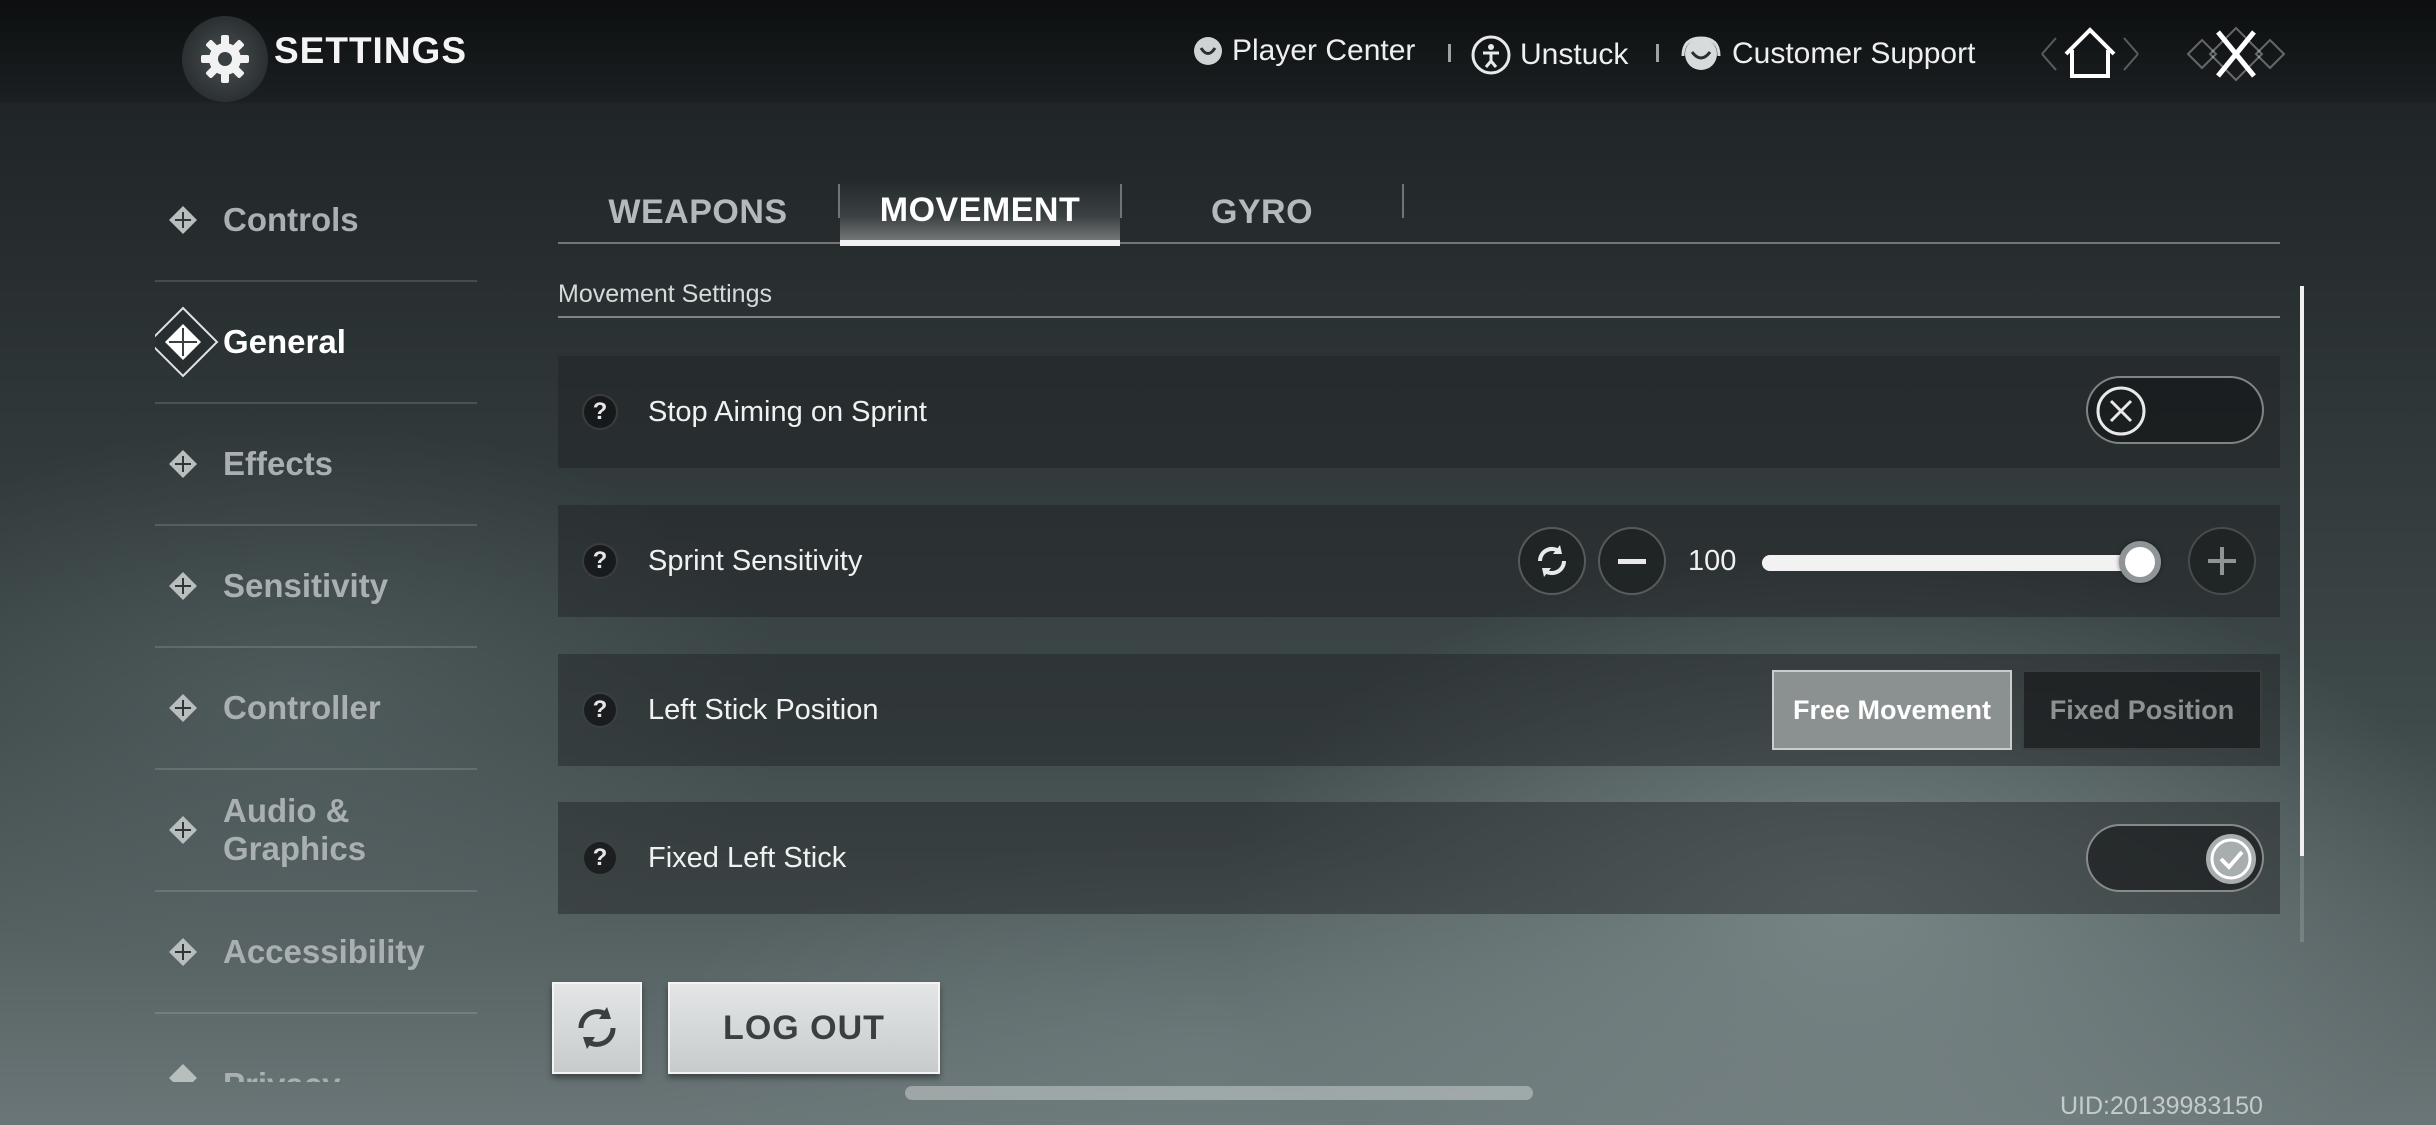  I want to click on slider-thumb, so click(2140, 562).